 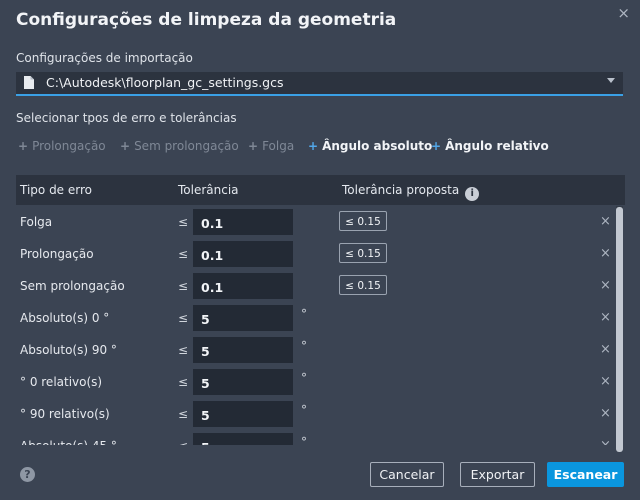 I want to click on help-icon: ?, so click(x=27, y=474).